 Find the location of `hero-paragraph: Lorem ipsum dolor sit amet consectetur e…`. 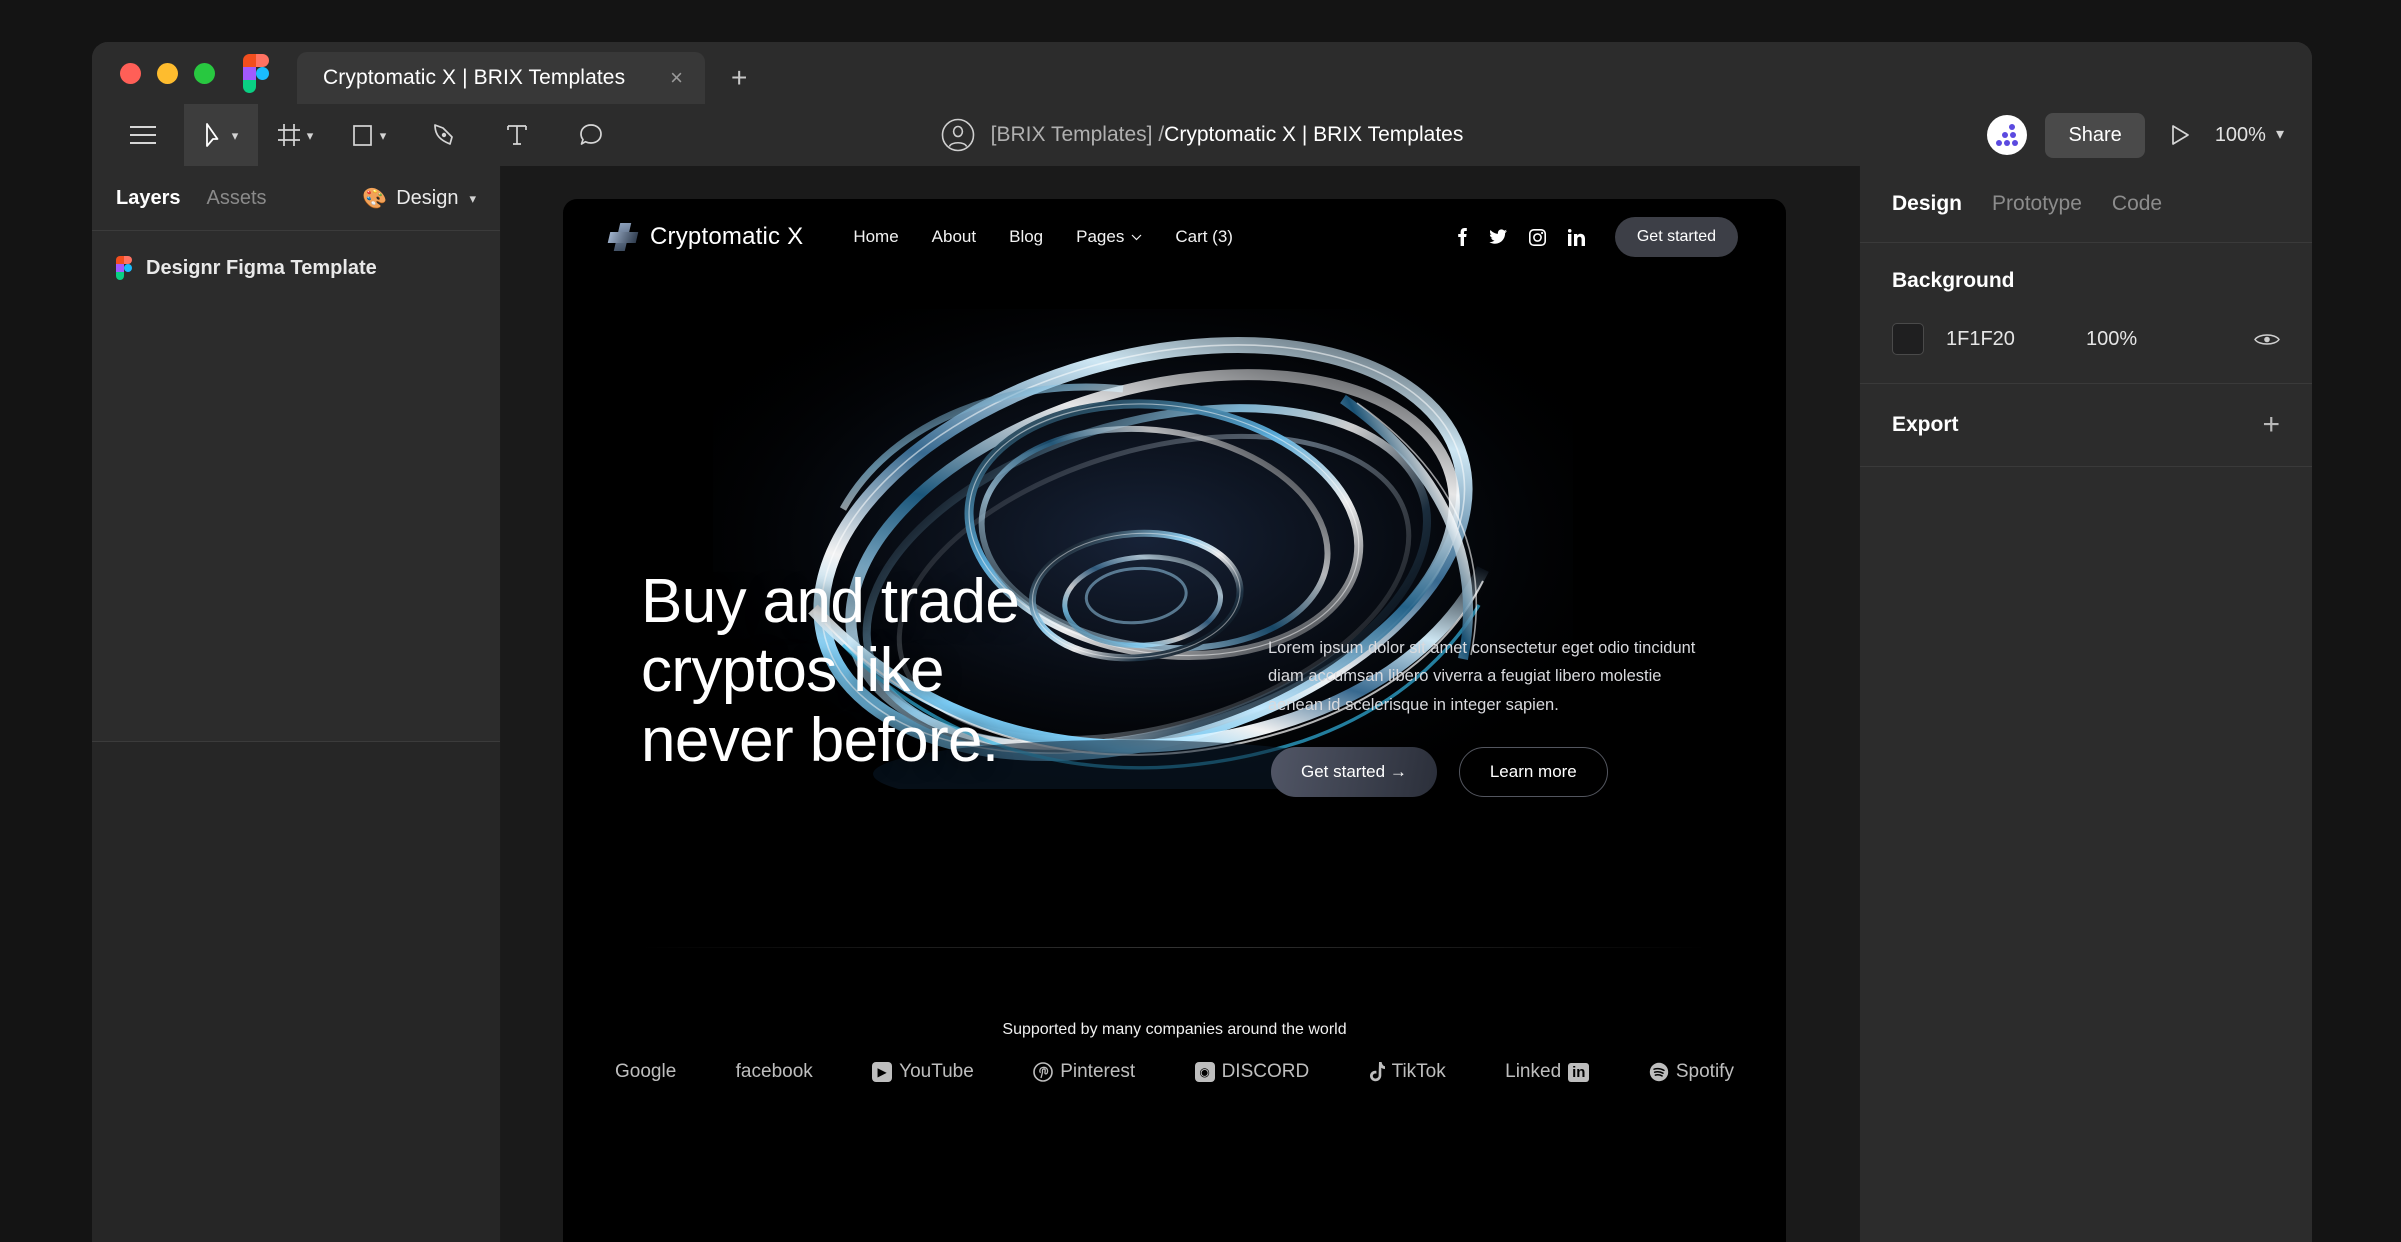

hero-paragraph: Lorem ipsum dolor sit amet consectetur e… is located at coordinates (1482, 676).